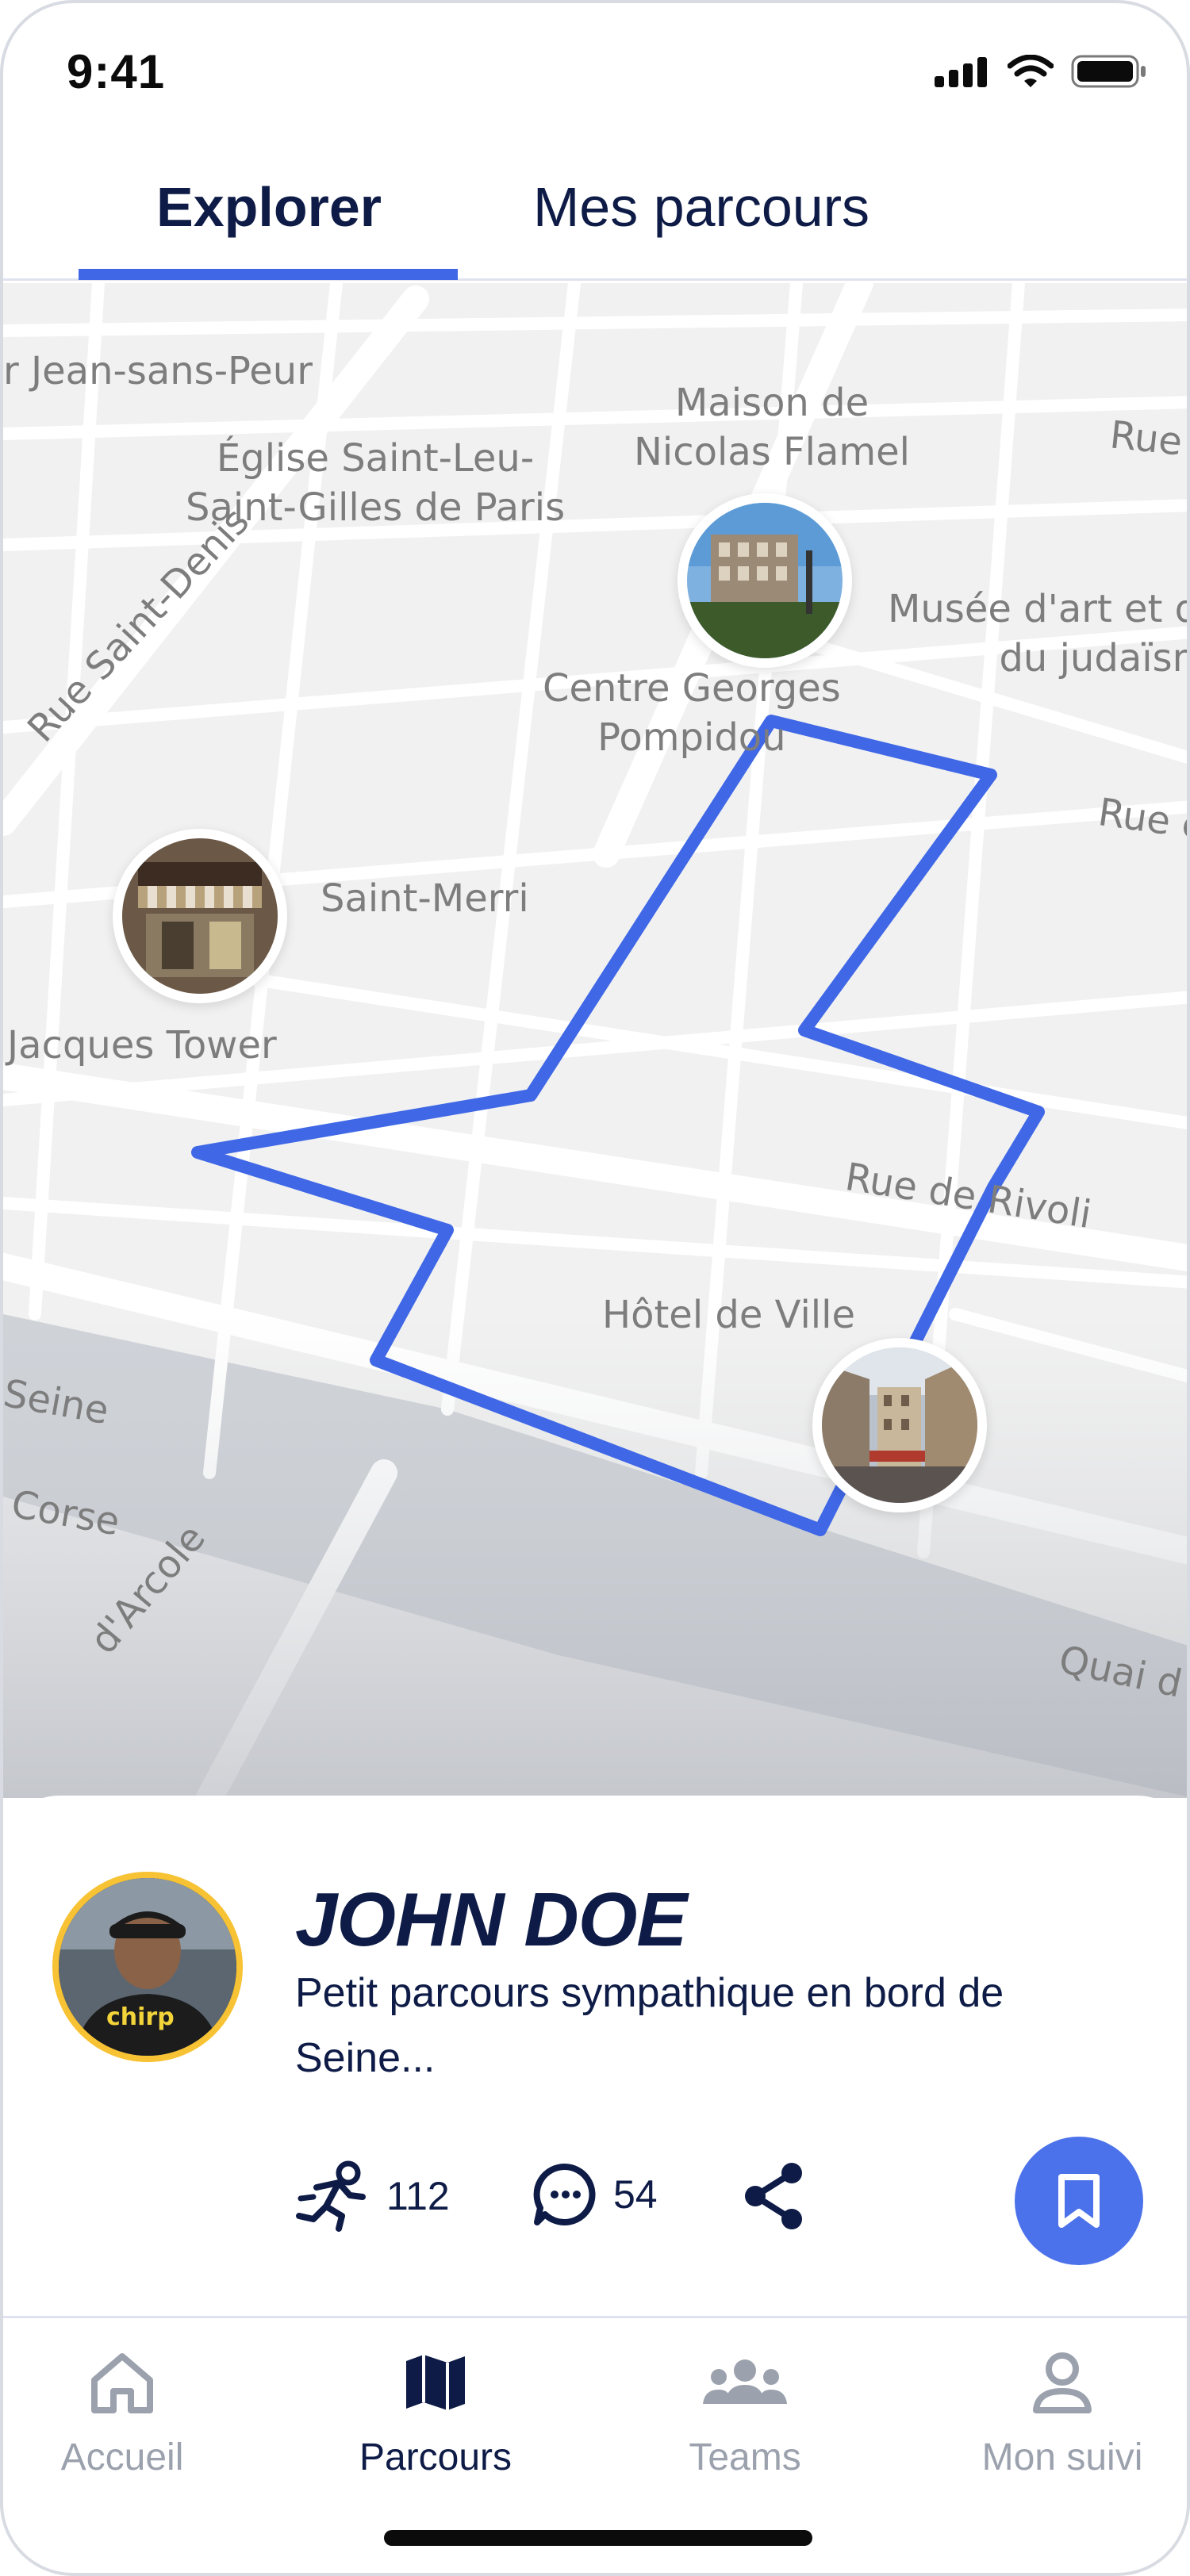 This screenshot has height=2576, width=1190. I want to click on comment-icon, so click(564, 2194).